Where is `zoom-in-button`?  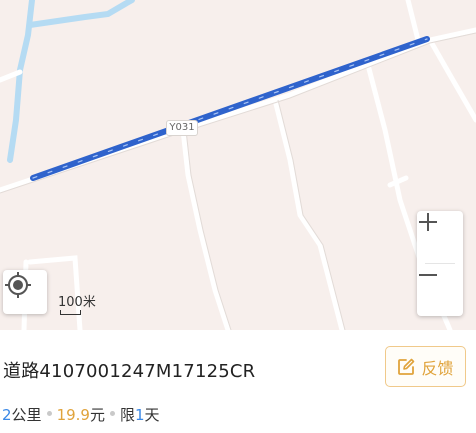
zoom-in-button is located at coordinates (440, 237).